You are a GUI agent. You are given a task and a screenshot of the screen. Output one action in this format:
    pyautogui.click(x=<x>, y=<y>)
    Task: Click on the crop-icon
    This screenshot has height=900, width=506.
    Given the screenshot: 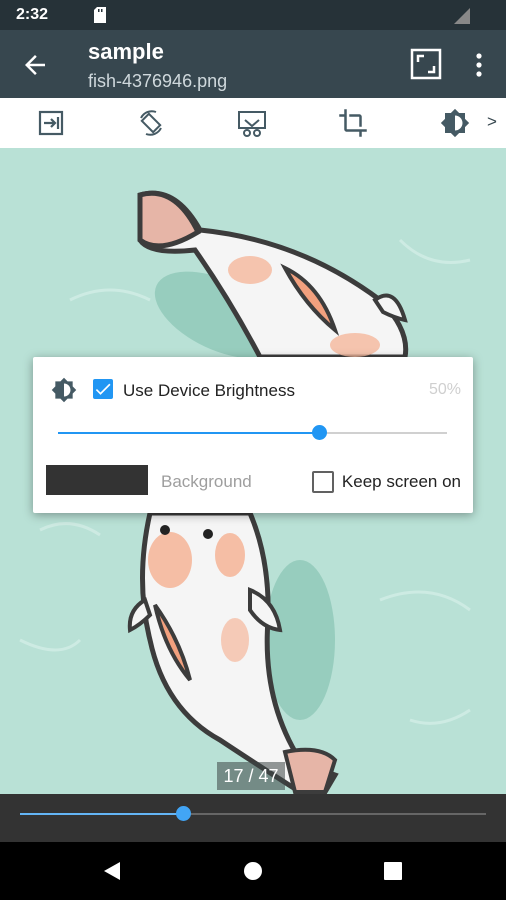 What is the action you would take?
    pyautogui.click(x=353, y=123)
    